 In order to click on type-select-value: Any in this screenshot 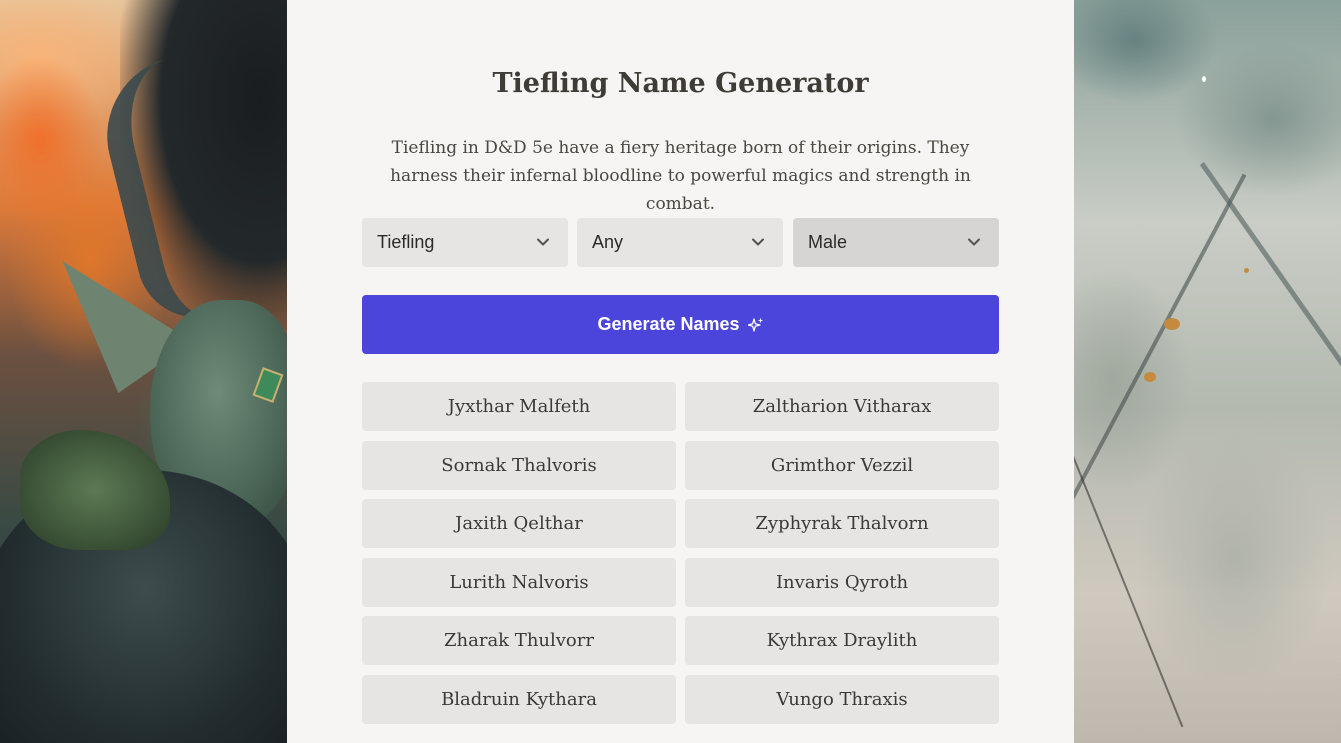, I will do `click(608, 242)`.